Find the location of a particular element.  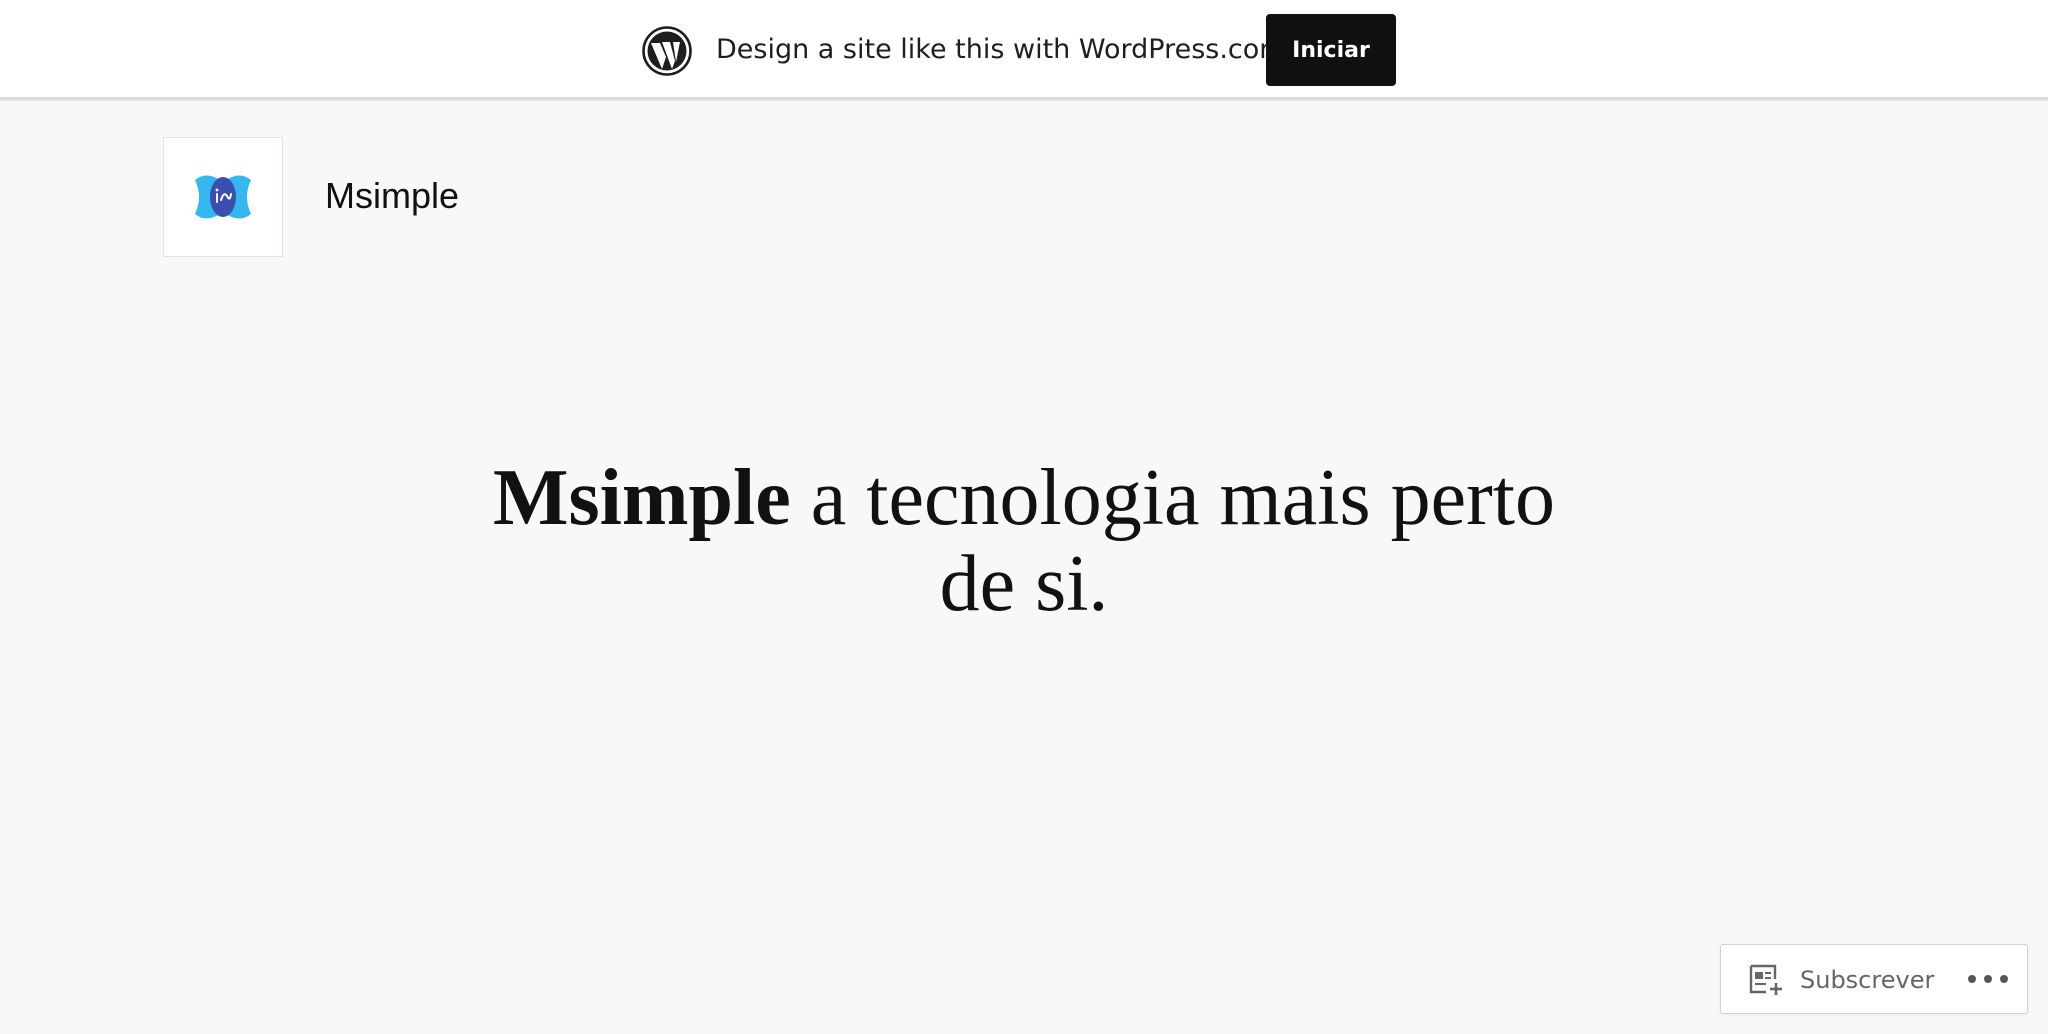

subscribe-bar: Subscrever is located at coordinates (1874, 979).